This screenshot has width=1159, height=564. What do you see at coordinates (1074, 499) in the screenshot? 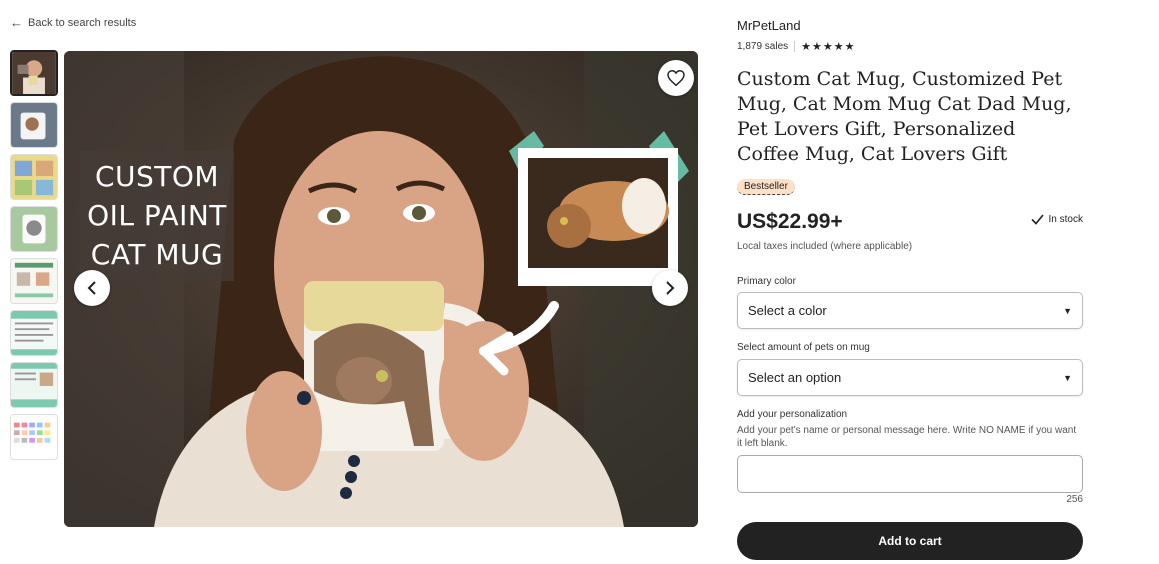
I see `character-counter: 256` at bounding box center [1074, 499].